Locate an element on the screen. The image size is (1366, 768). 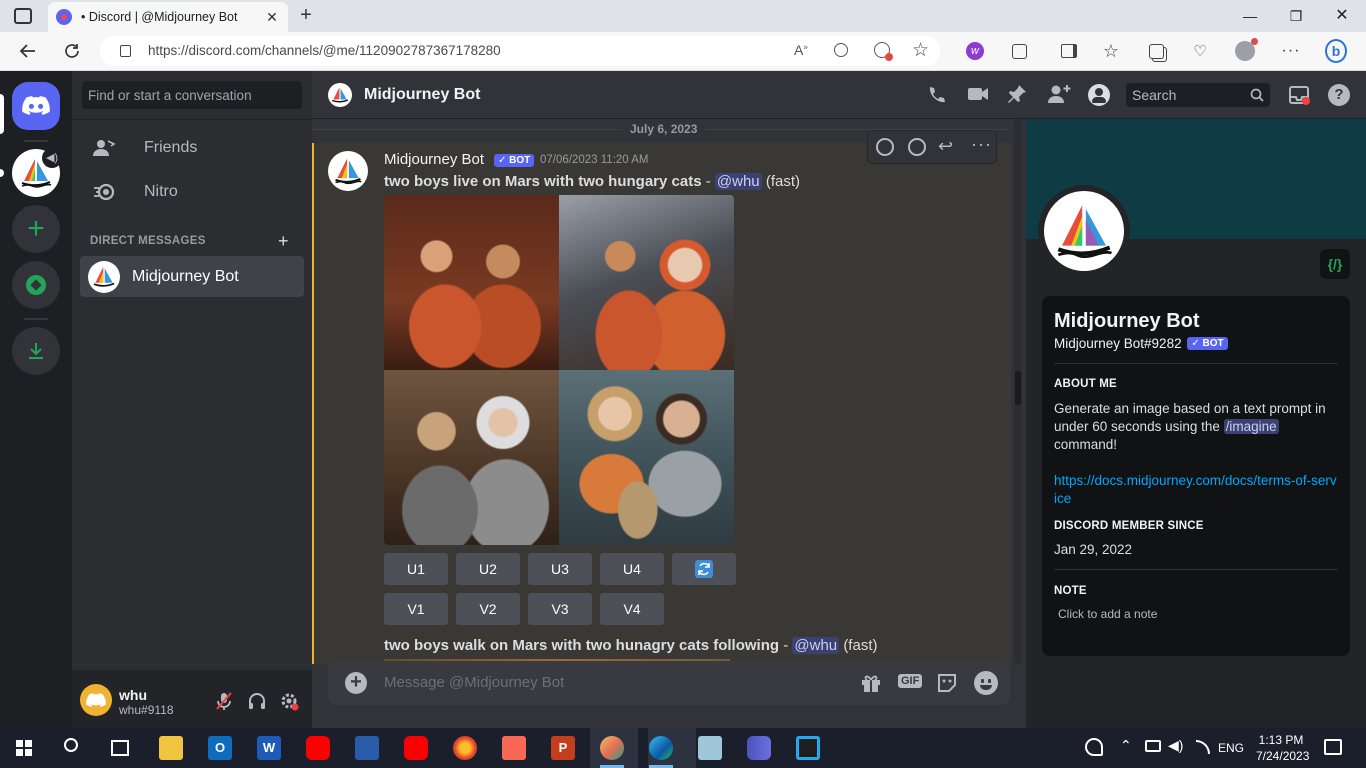
mute-microphone-icon is located at coordinates (224, 701).